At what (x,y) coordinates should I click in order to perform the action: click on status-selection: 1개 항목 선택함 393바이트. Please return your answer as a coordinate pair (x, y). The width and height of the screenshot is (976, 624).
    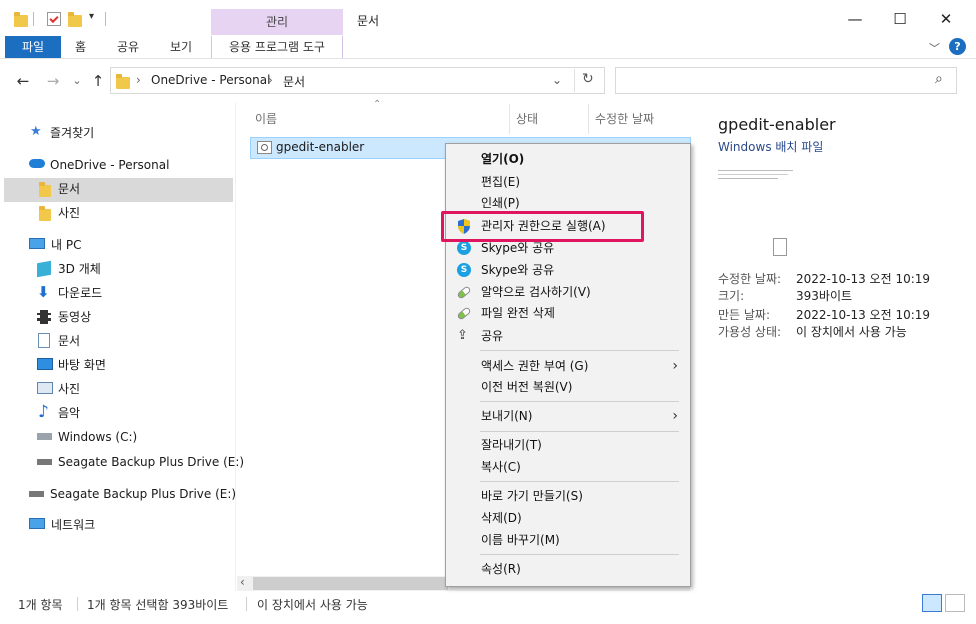
    Looking at the image, I should click on (158, 605).